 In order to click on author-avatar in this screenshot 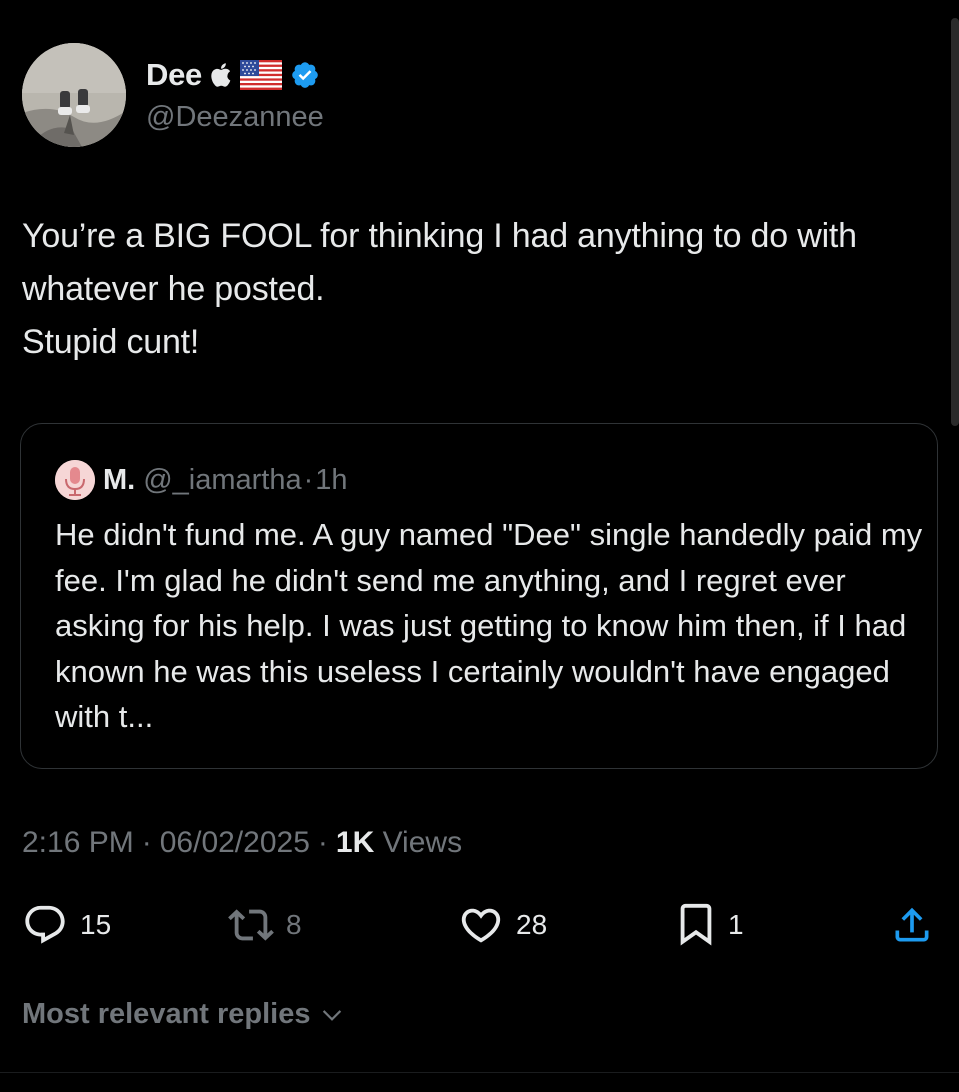, I will do `click(74, 95)`.